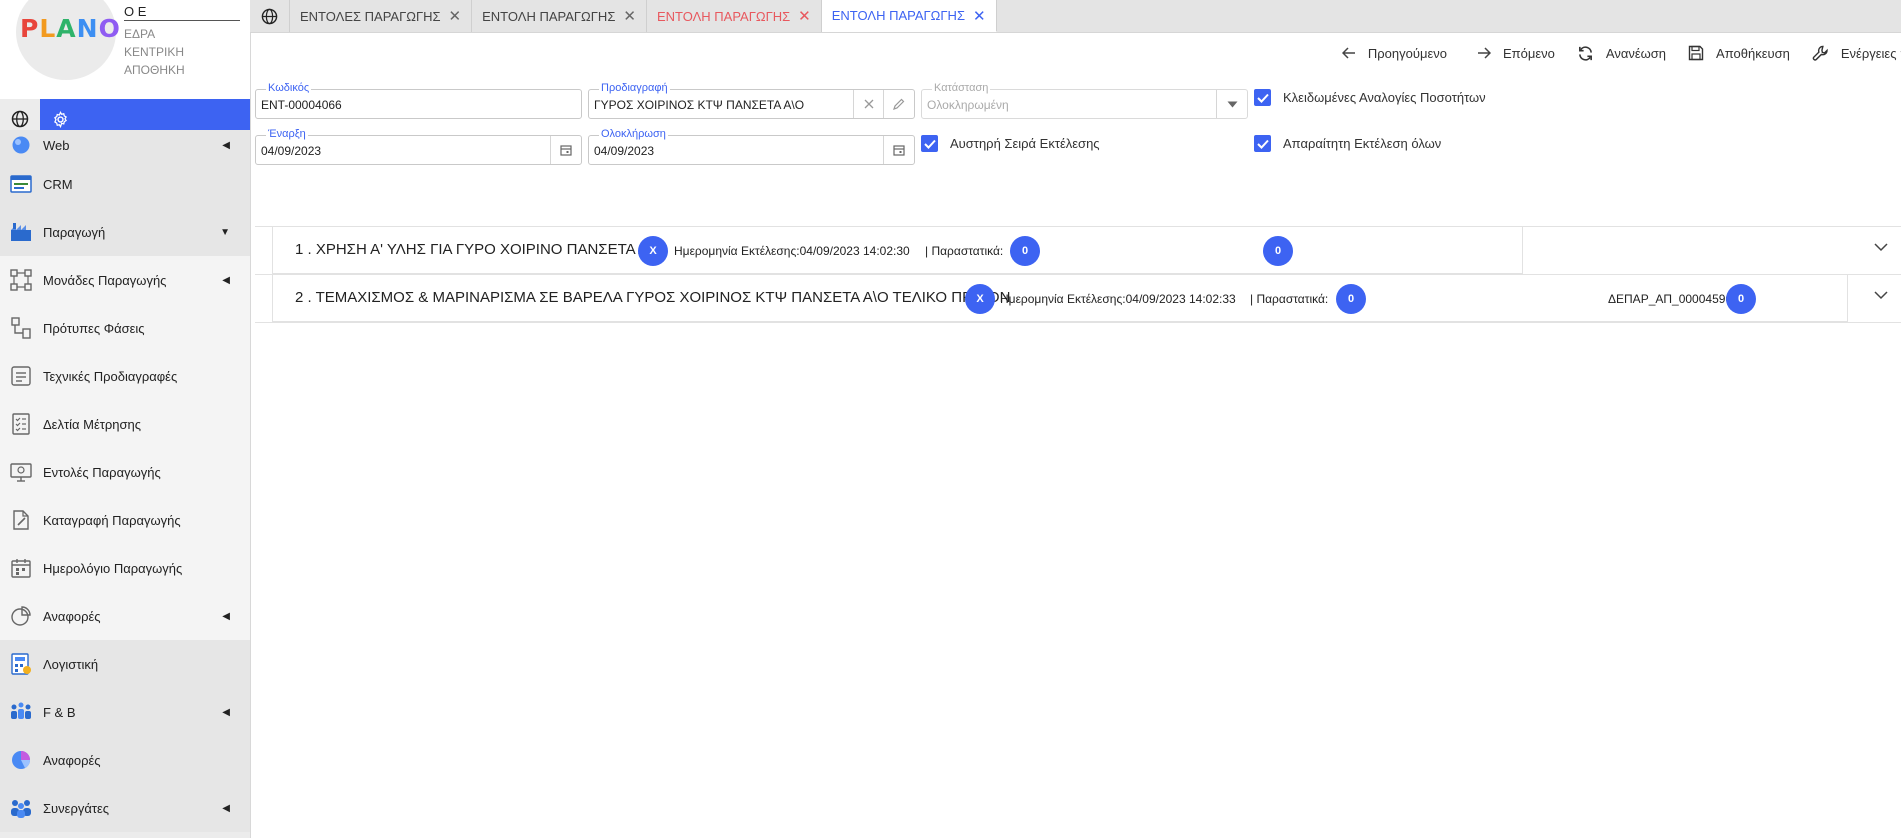 Image resolution: width=1901 pixels, height=838 pixels. Describe the element at coordinates (21, 616) in the screenshot. I see `reports-pie-icon` at that location.